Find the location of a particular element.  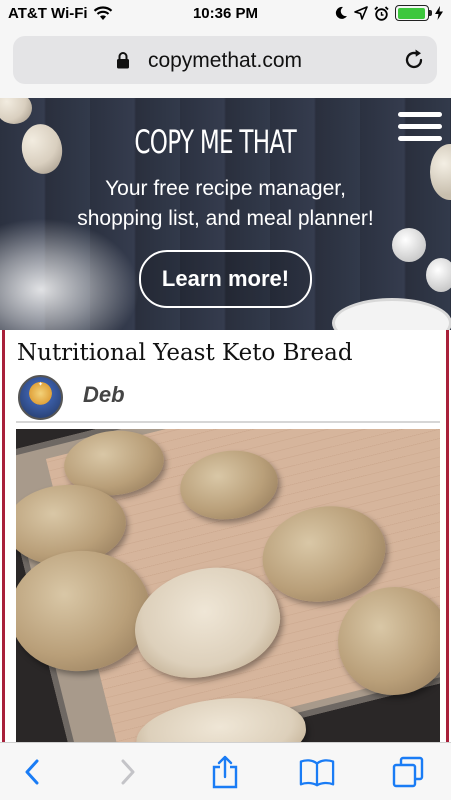

battery-level is located at coordinates (411, 13).